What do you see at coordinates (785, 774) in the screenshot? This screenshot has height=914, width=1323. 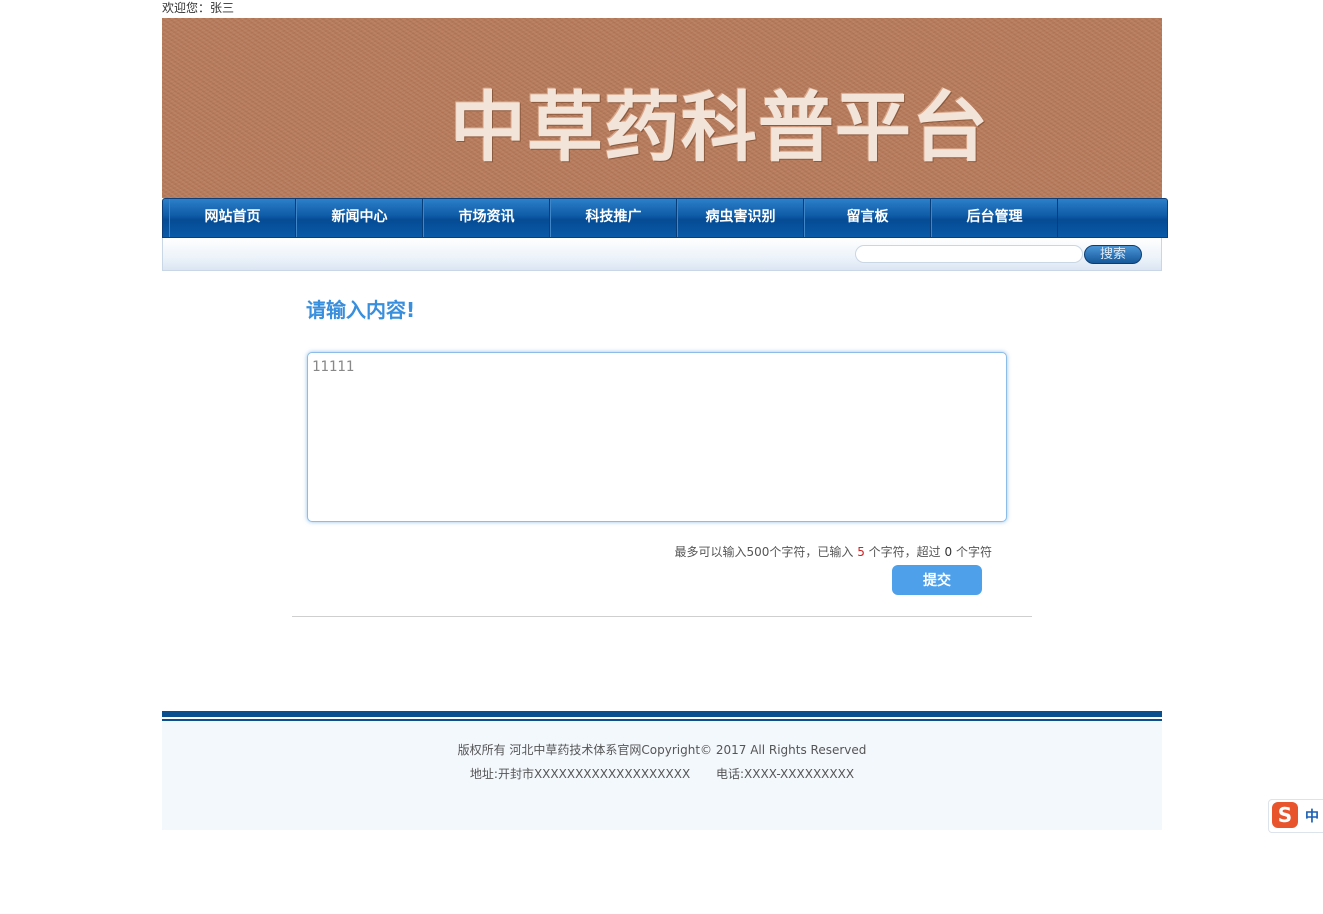 I see `footer-phone: 电话:XXXX-XXXXXXXXX` at bounding box center [785, 774].